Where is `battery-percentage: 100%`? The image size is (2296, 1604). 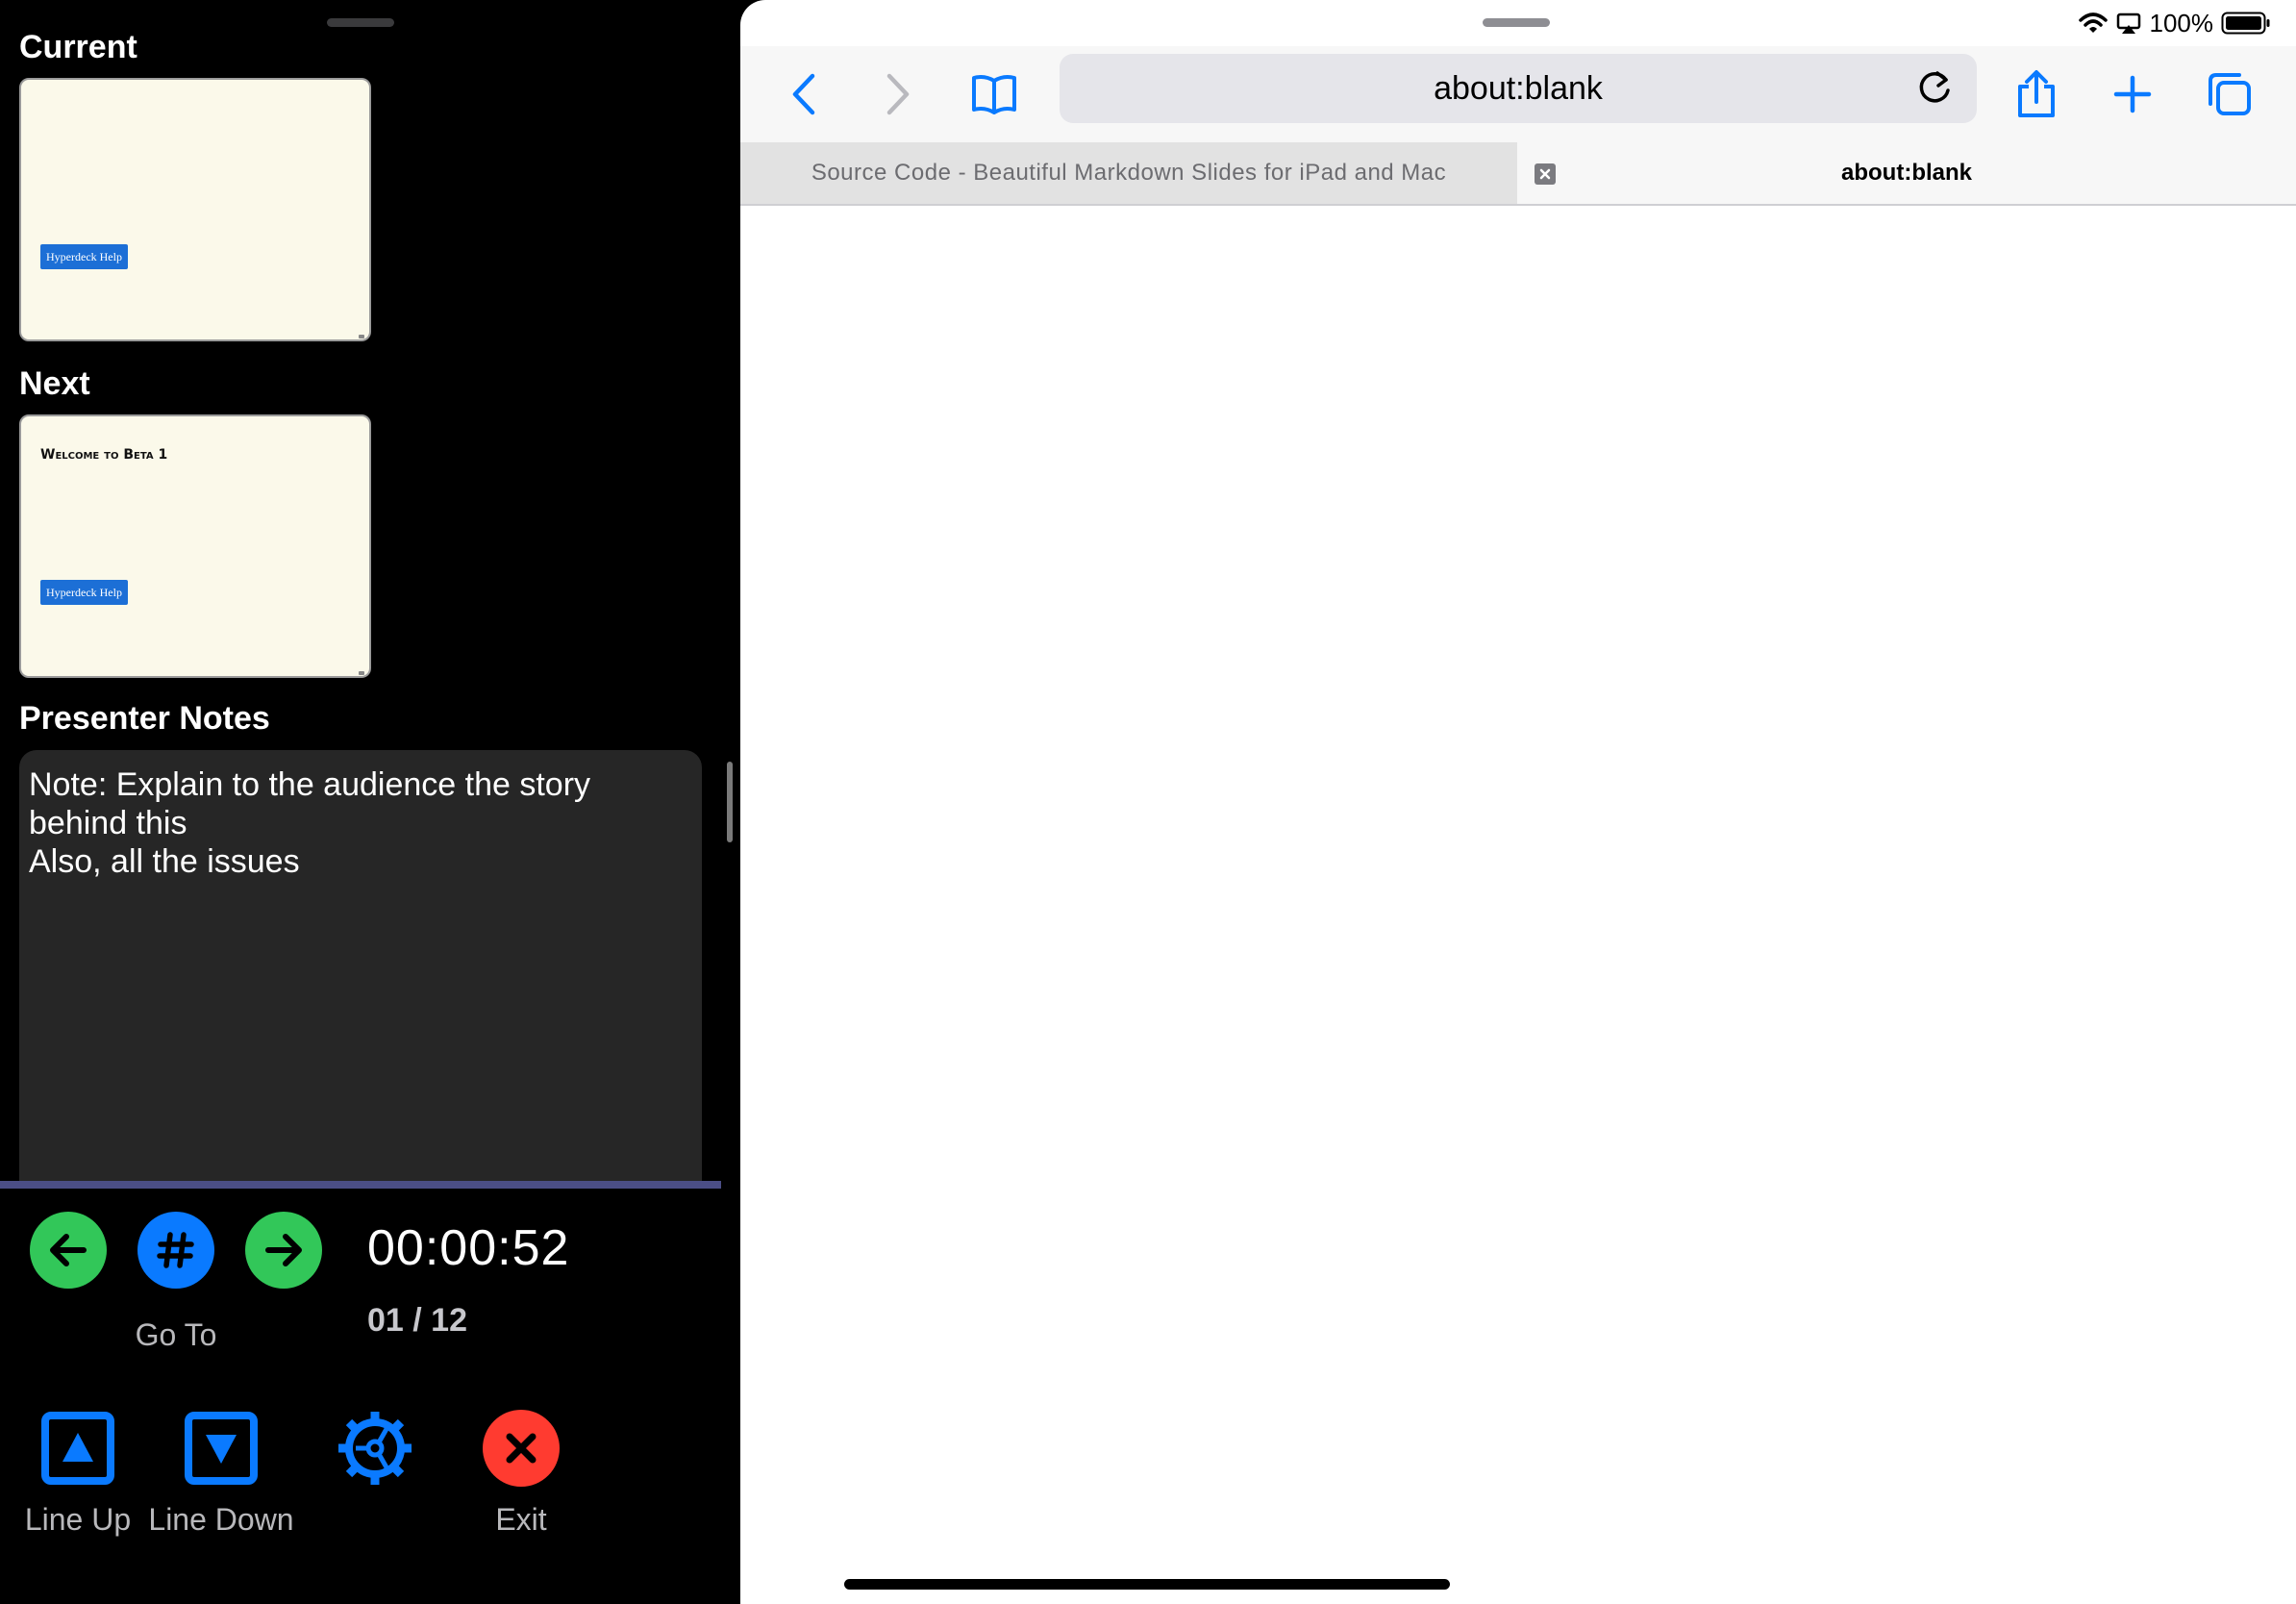
battery-percentage: 100% is located at coordinates (2181, 23).